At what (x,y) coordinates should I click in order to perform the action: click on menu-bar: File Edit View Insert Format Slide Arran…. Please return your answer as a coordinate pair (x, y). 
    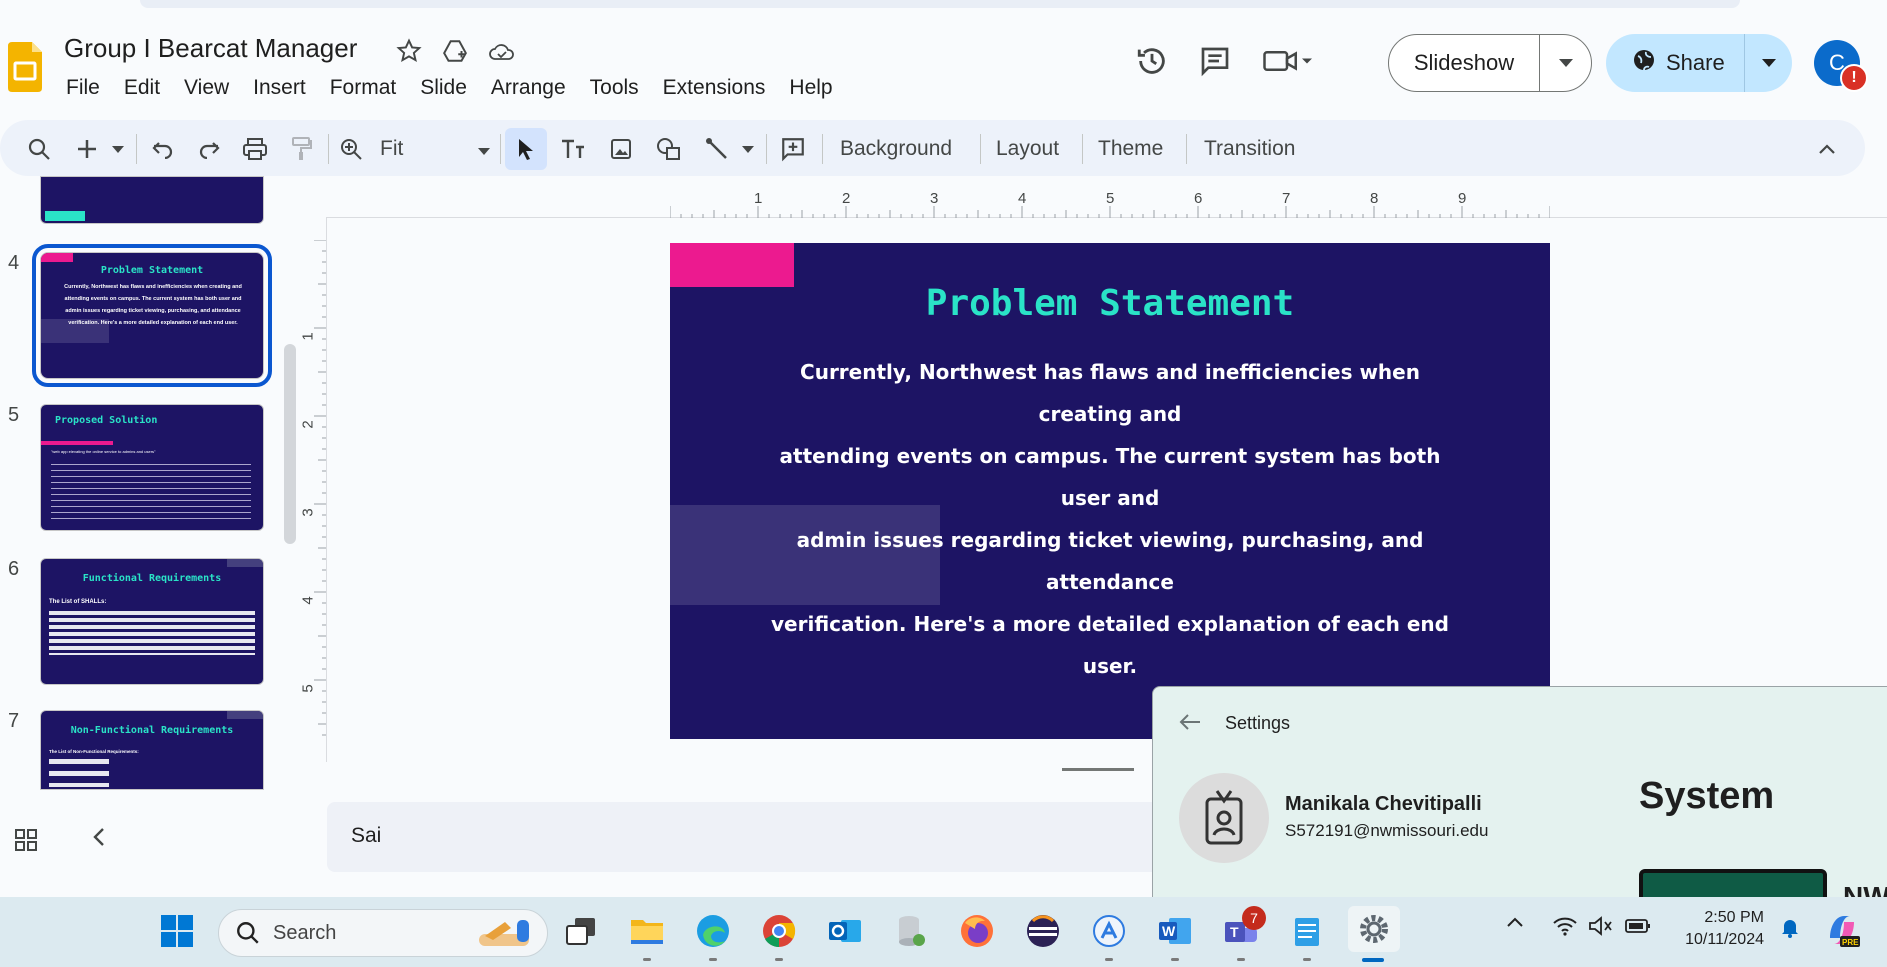
    Looking at the image, I should click on (461, 88).